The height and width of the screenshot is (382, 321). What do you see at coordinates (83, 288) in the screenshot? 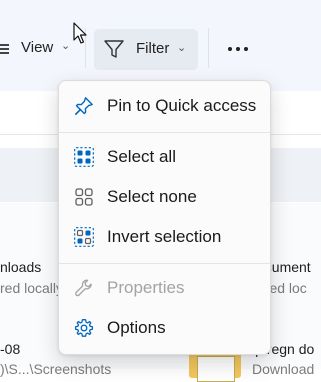
I see `wrench-icon` at bounding box center [83, 288].